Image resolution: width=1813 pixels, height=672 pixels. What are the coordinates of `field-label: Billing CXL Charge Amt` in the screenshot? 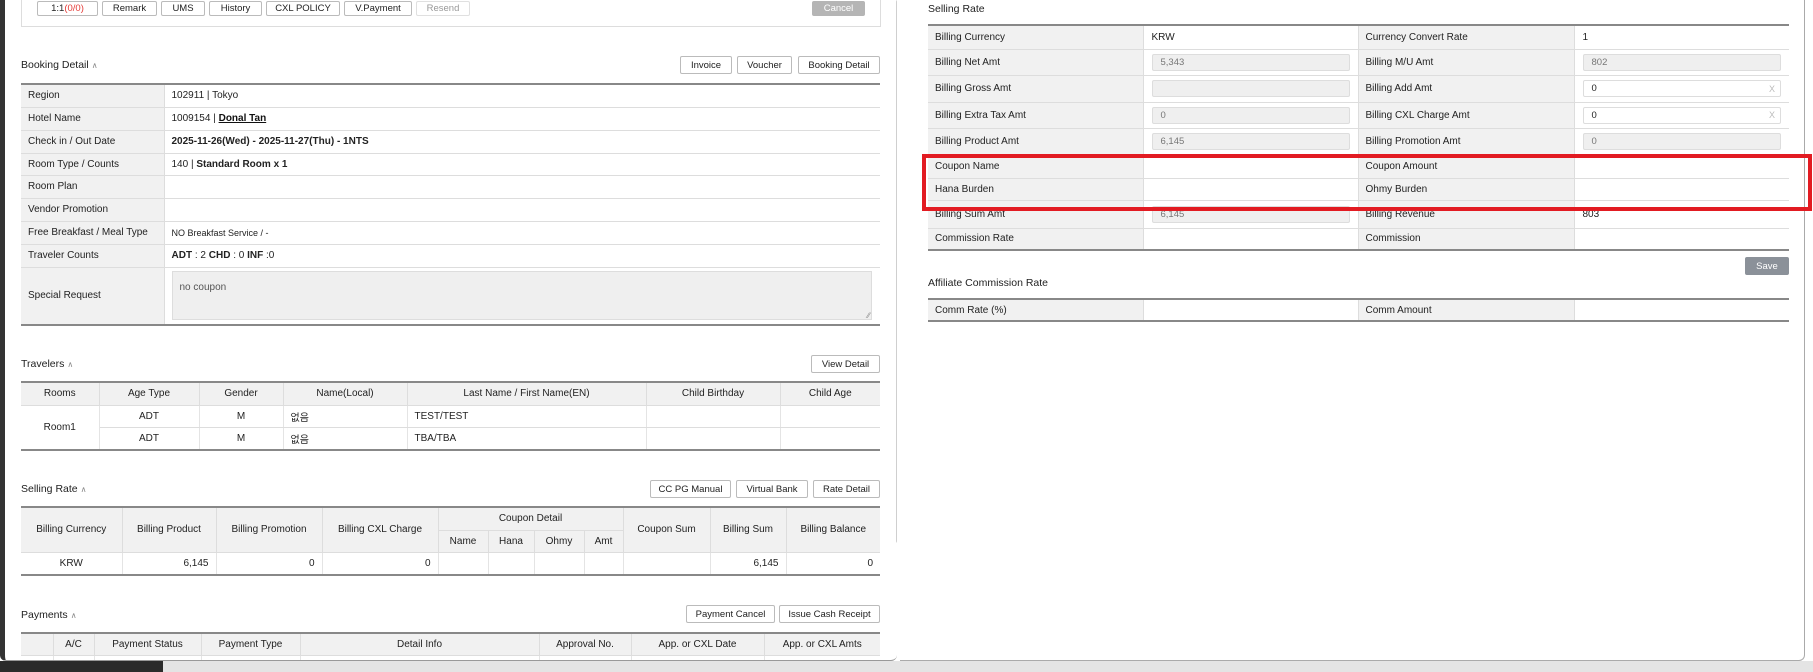 It's located at (1466, 115).